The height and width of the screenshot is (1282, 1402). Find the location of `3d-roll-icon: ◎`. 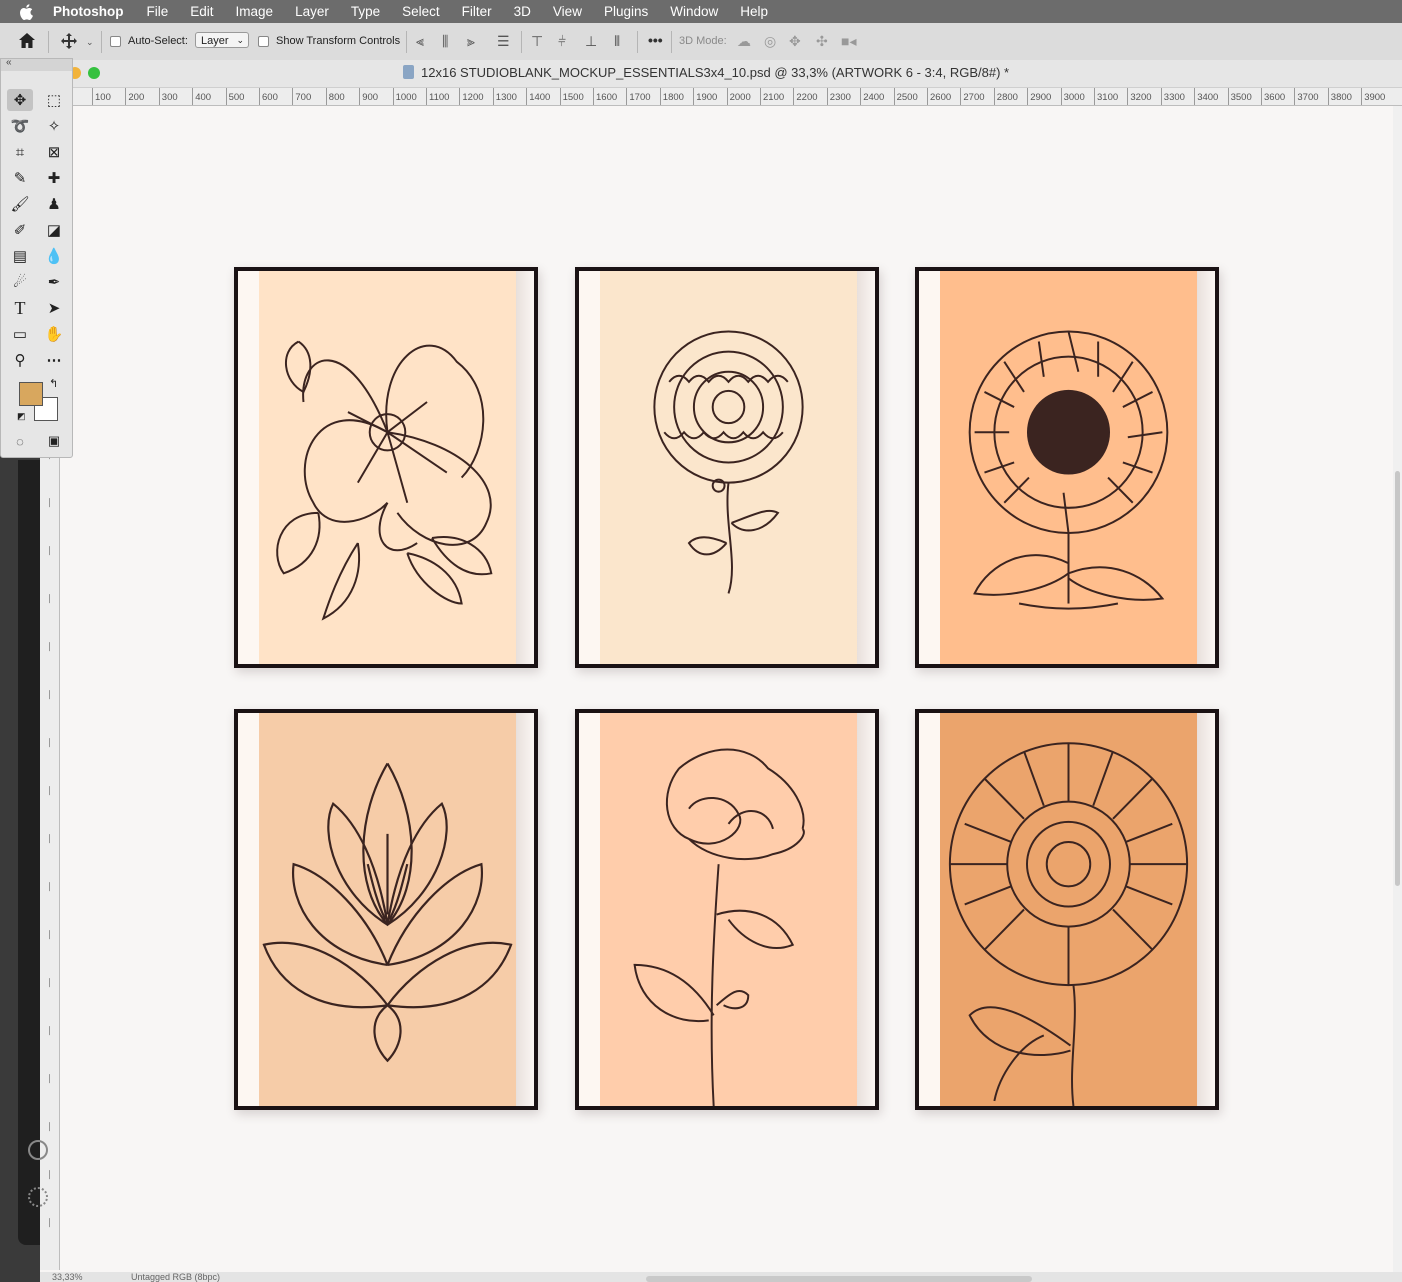

3d-roll-icon: ◎ is located at coordinates (770, 41).